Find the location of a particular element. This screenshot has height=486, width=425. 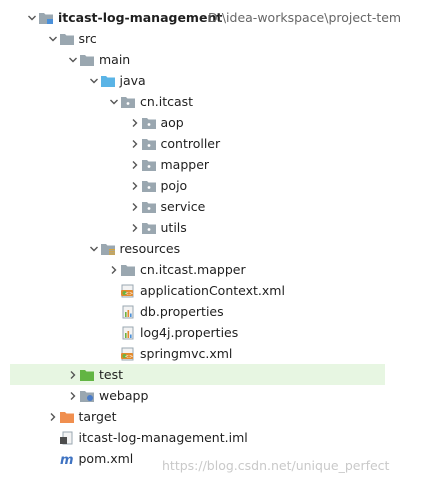

iml-file-icon is located at coordinates (67, 438).